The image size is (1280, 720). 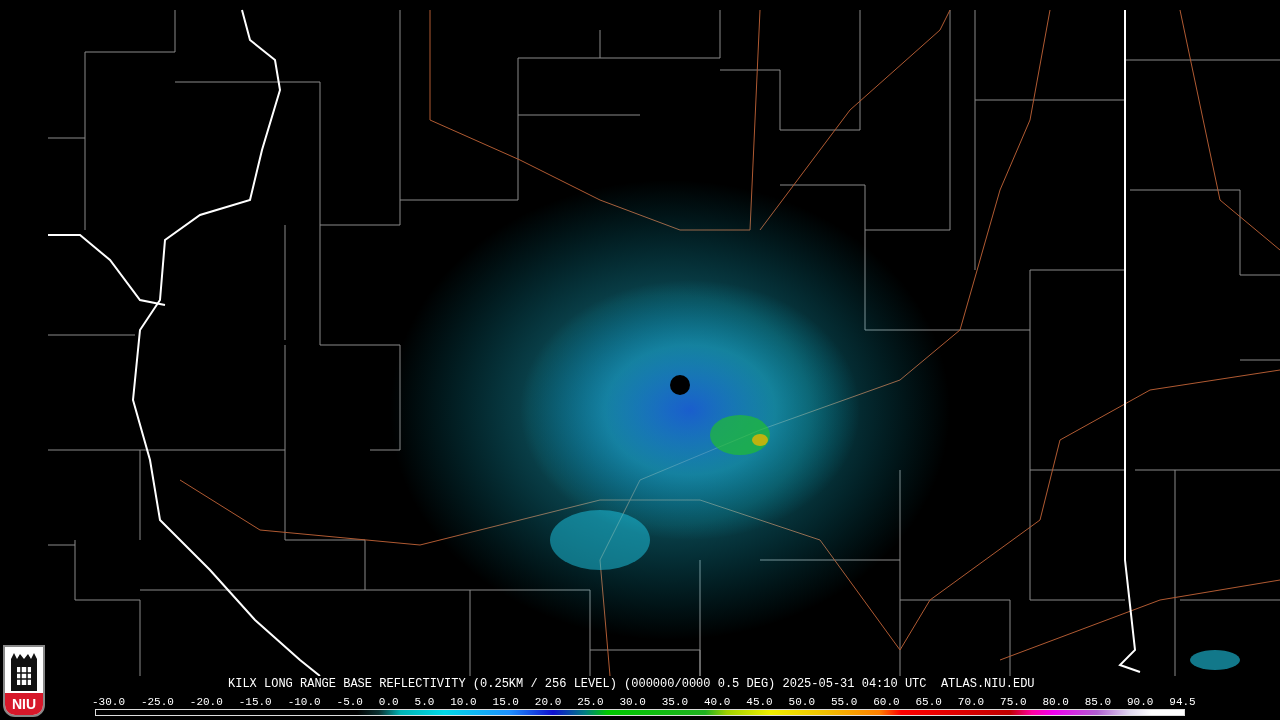 What do you see at coordinates (157, 702) in the screenshot?
I see `scale-label: -25.0` at bounding box center [157, 702].